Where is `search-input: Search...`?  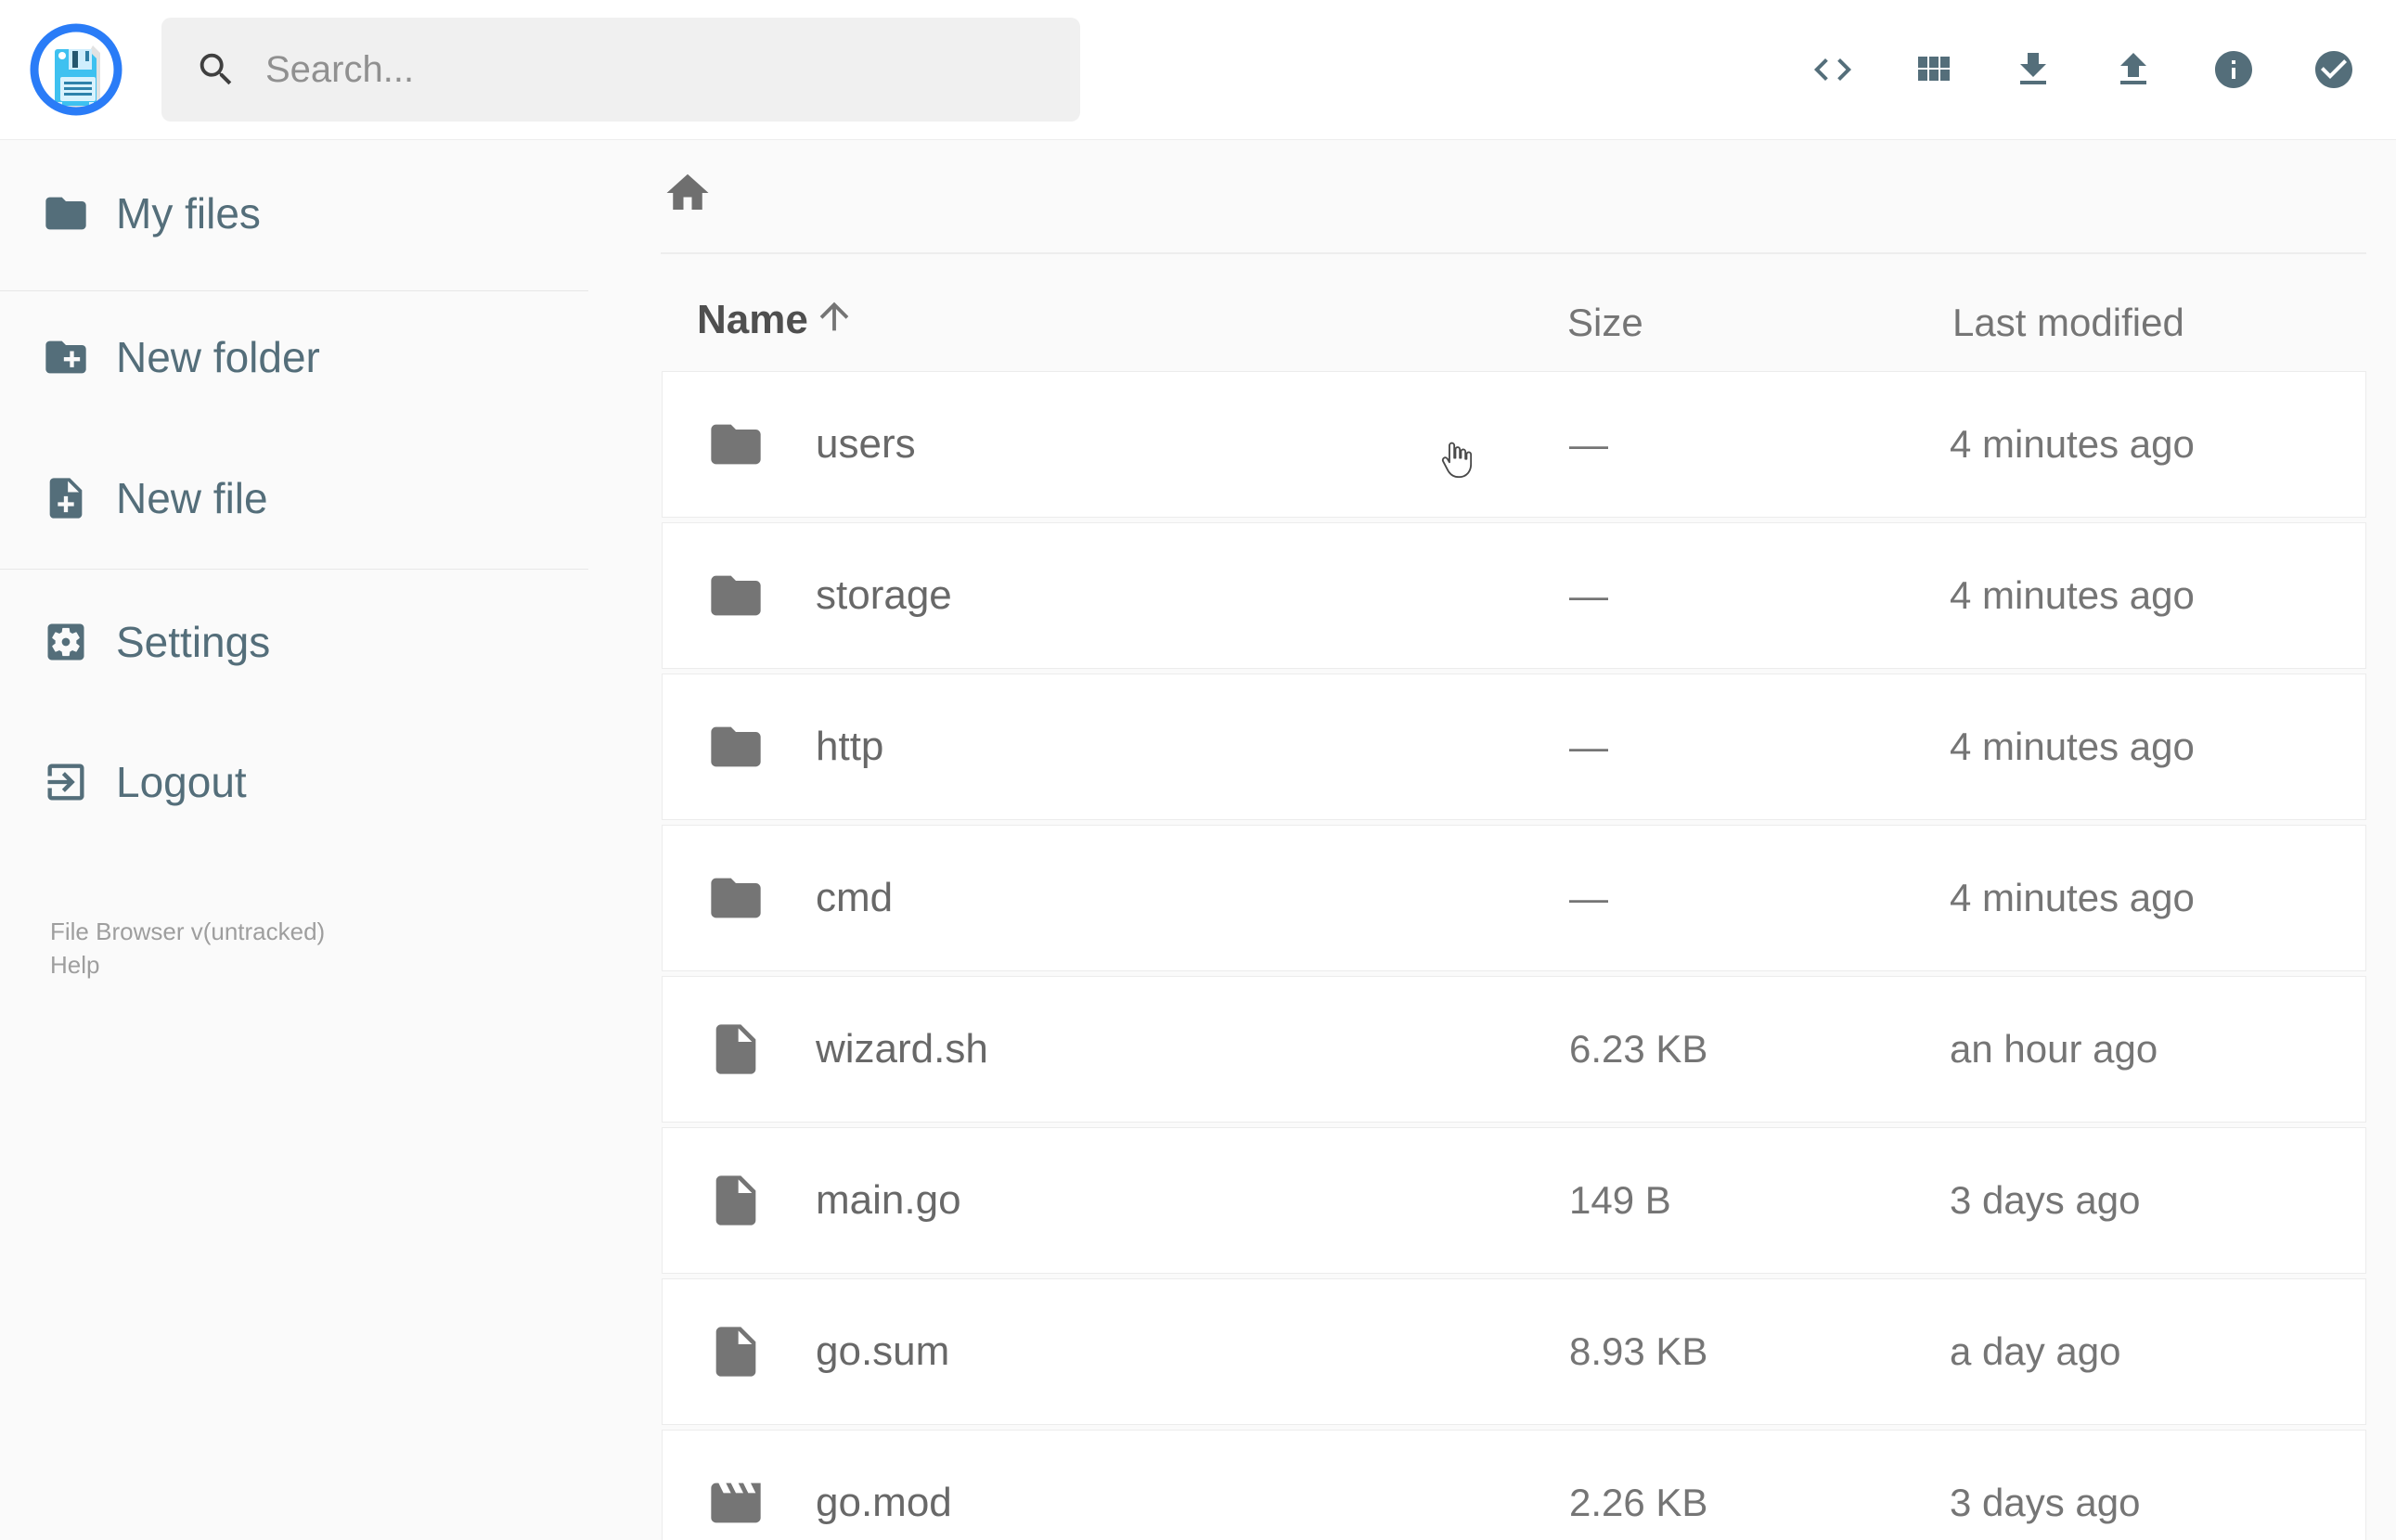 search-input: Search... is located at coordinates (620, 70).